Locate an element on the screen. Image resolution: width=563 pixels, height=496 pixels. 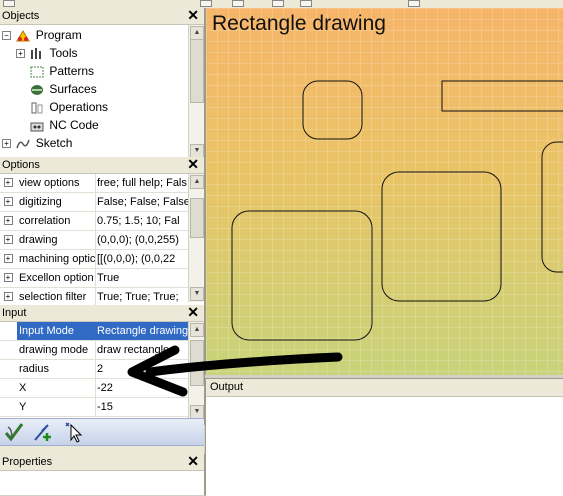
option-value: 0.75; 1.5; 10; Fal is located at coordinates (141, 221).